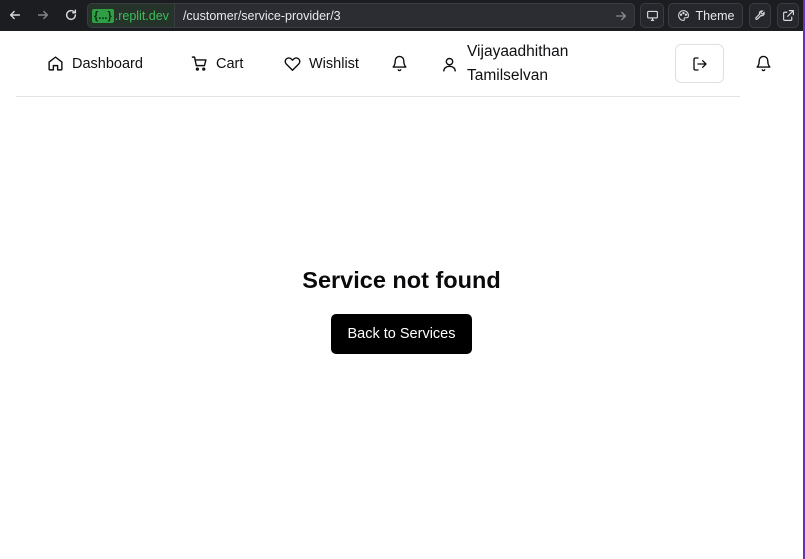 The height and width of the screenshot is (559, 805). I want to click on cart-icon, so click(199, 63).